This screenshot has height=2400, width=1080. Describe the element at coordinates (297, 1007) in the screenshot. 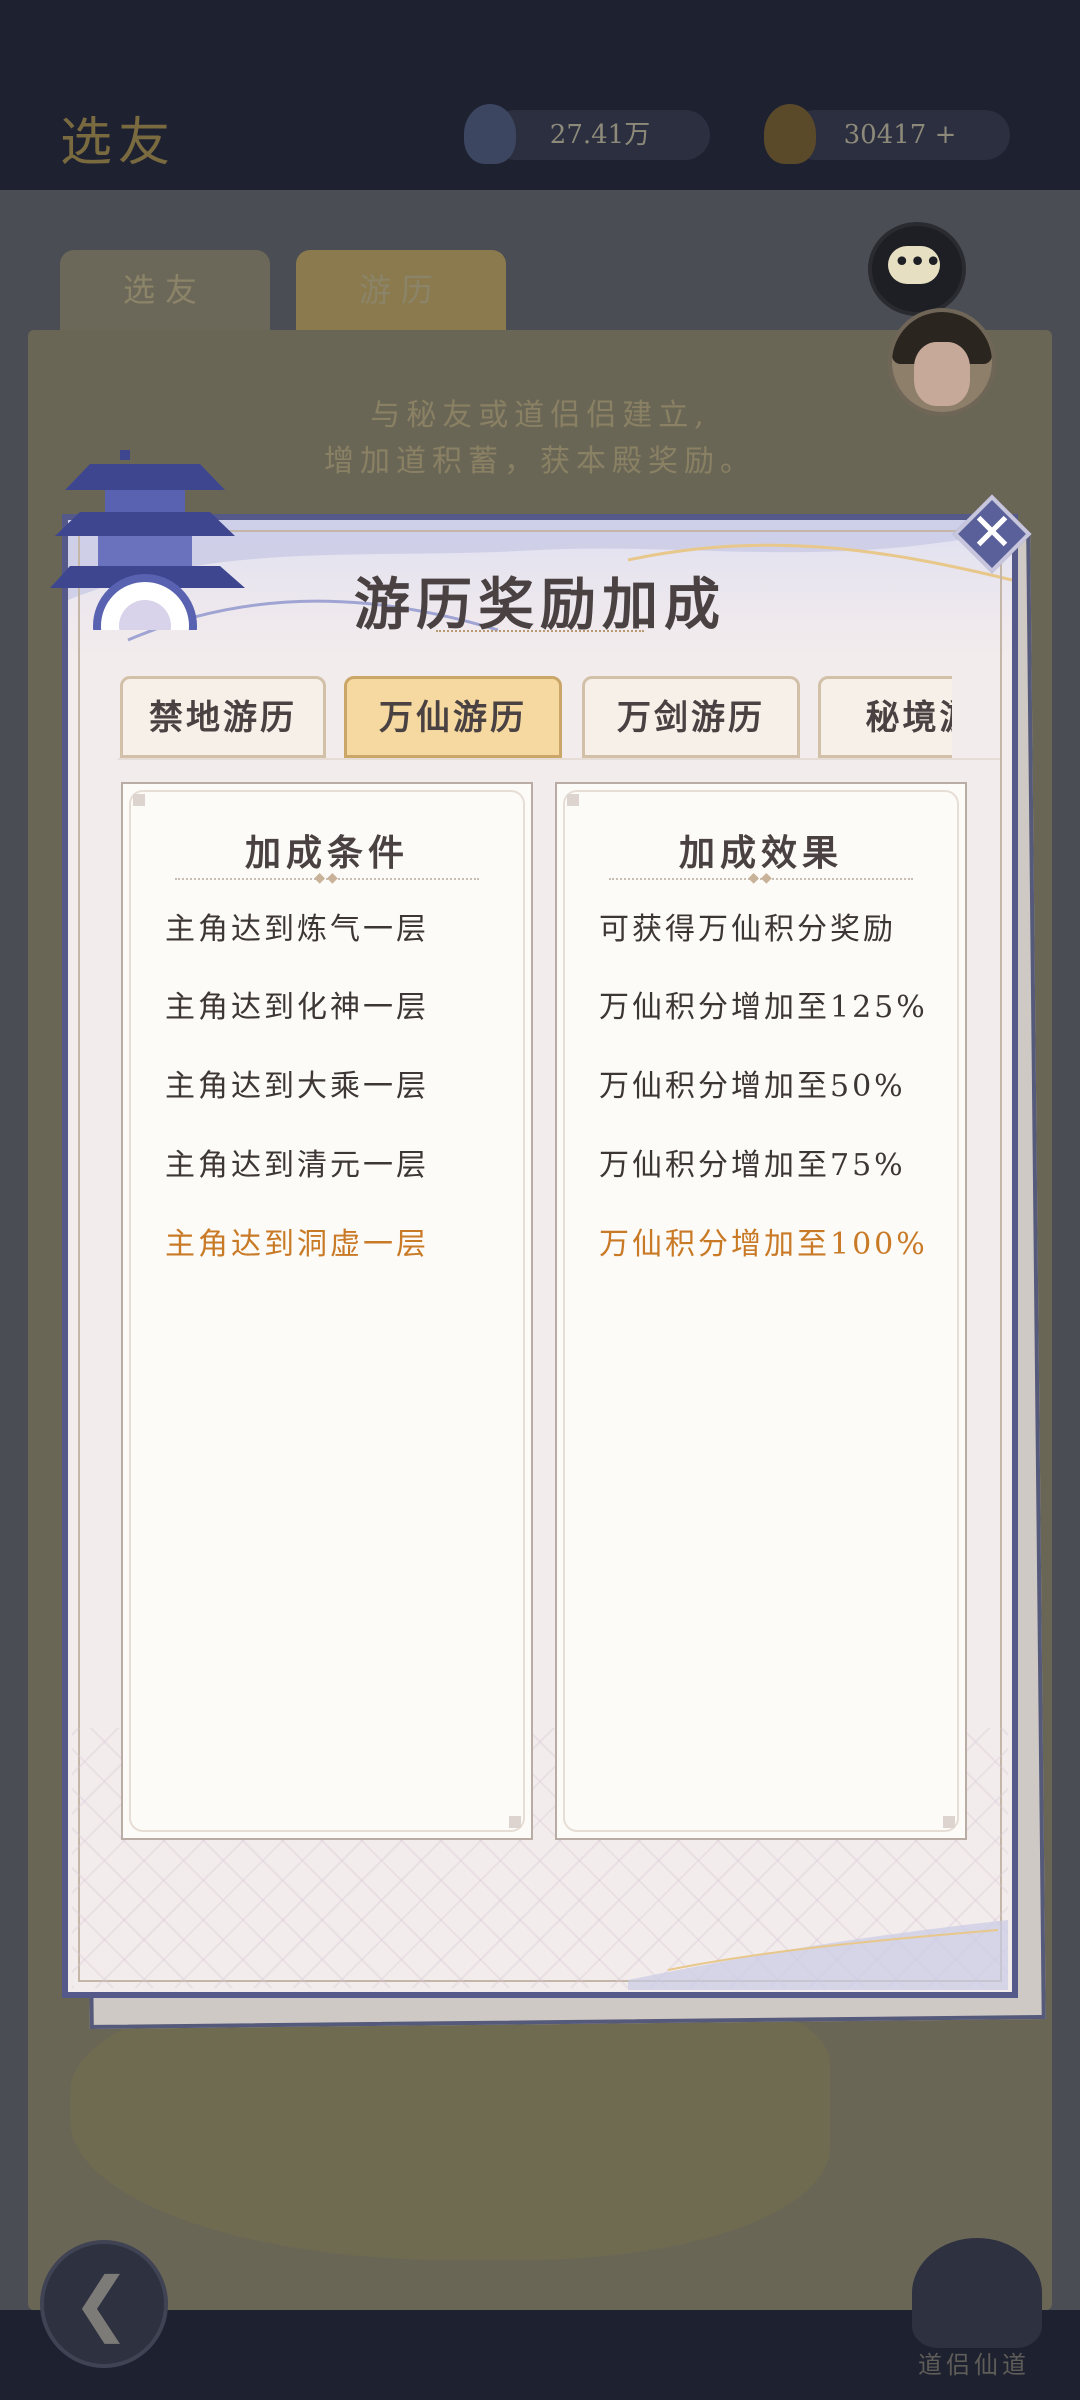

I see `condition-row: 主角达到化神一层` at that location.